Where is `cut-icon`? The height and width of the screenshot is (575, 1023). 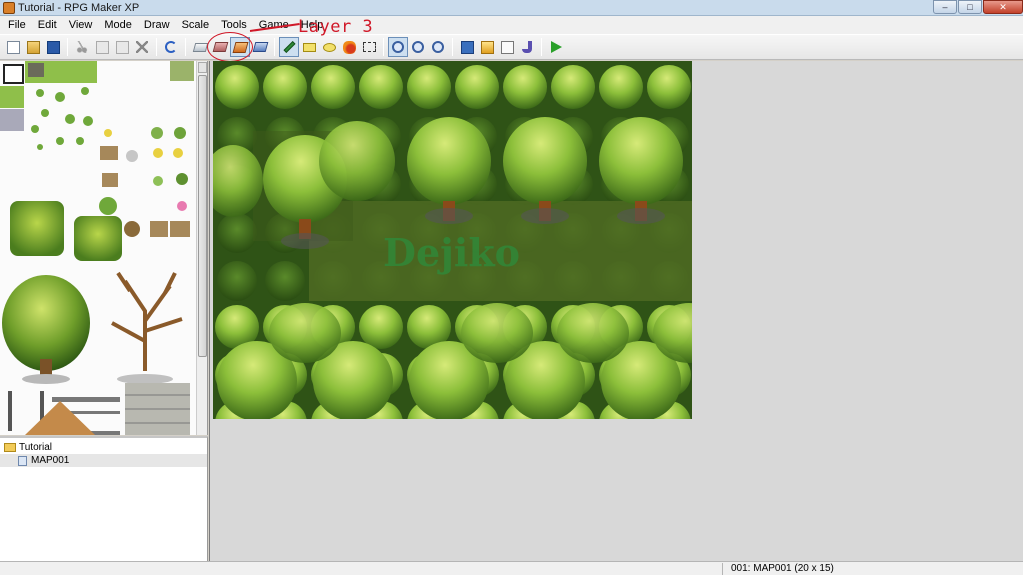 cut-icon is located at coordinates (82, 47).